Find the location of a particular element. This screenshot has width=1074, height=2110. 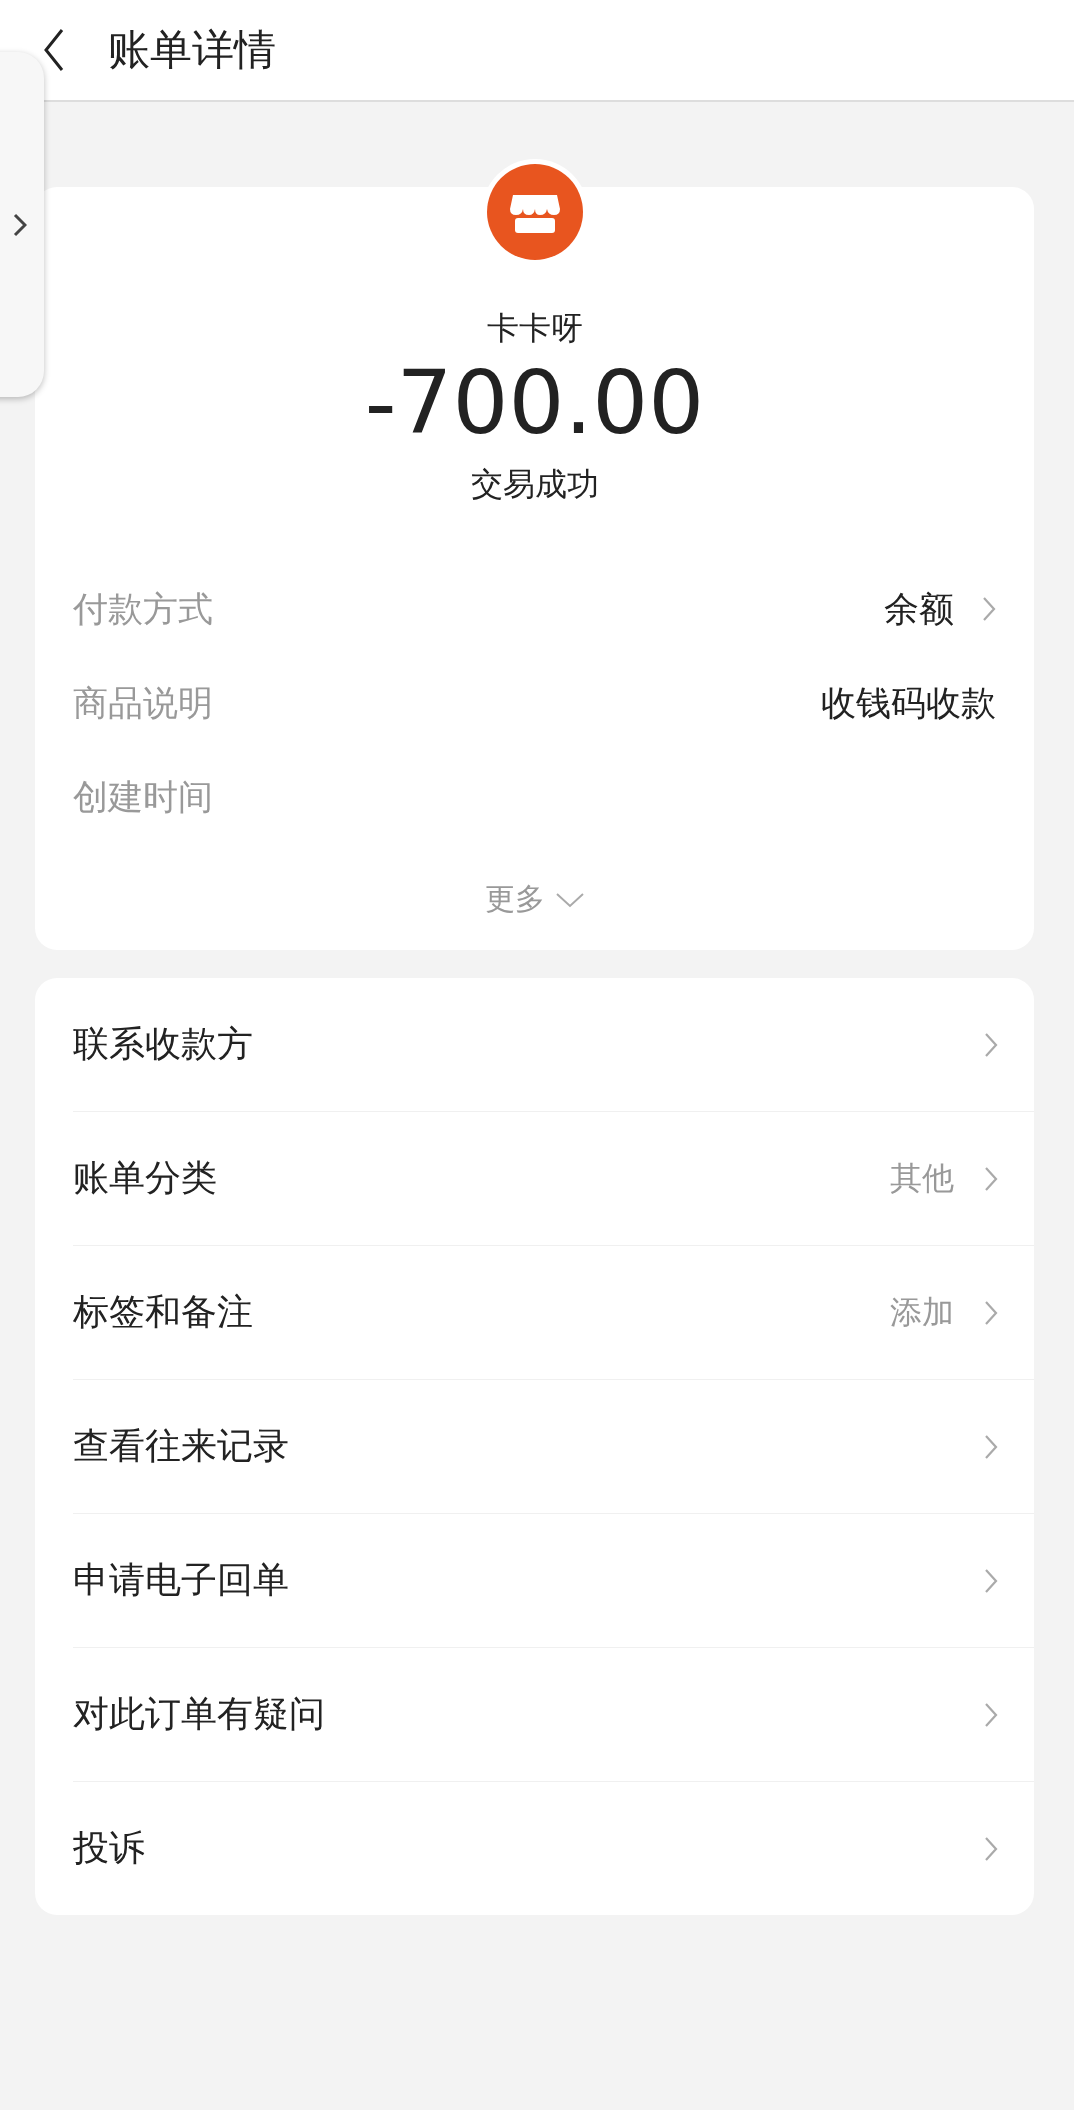

menu-item: 标签和备注 添加 is located at coordinates (553, 1313).